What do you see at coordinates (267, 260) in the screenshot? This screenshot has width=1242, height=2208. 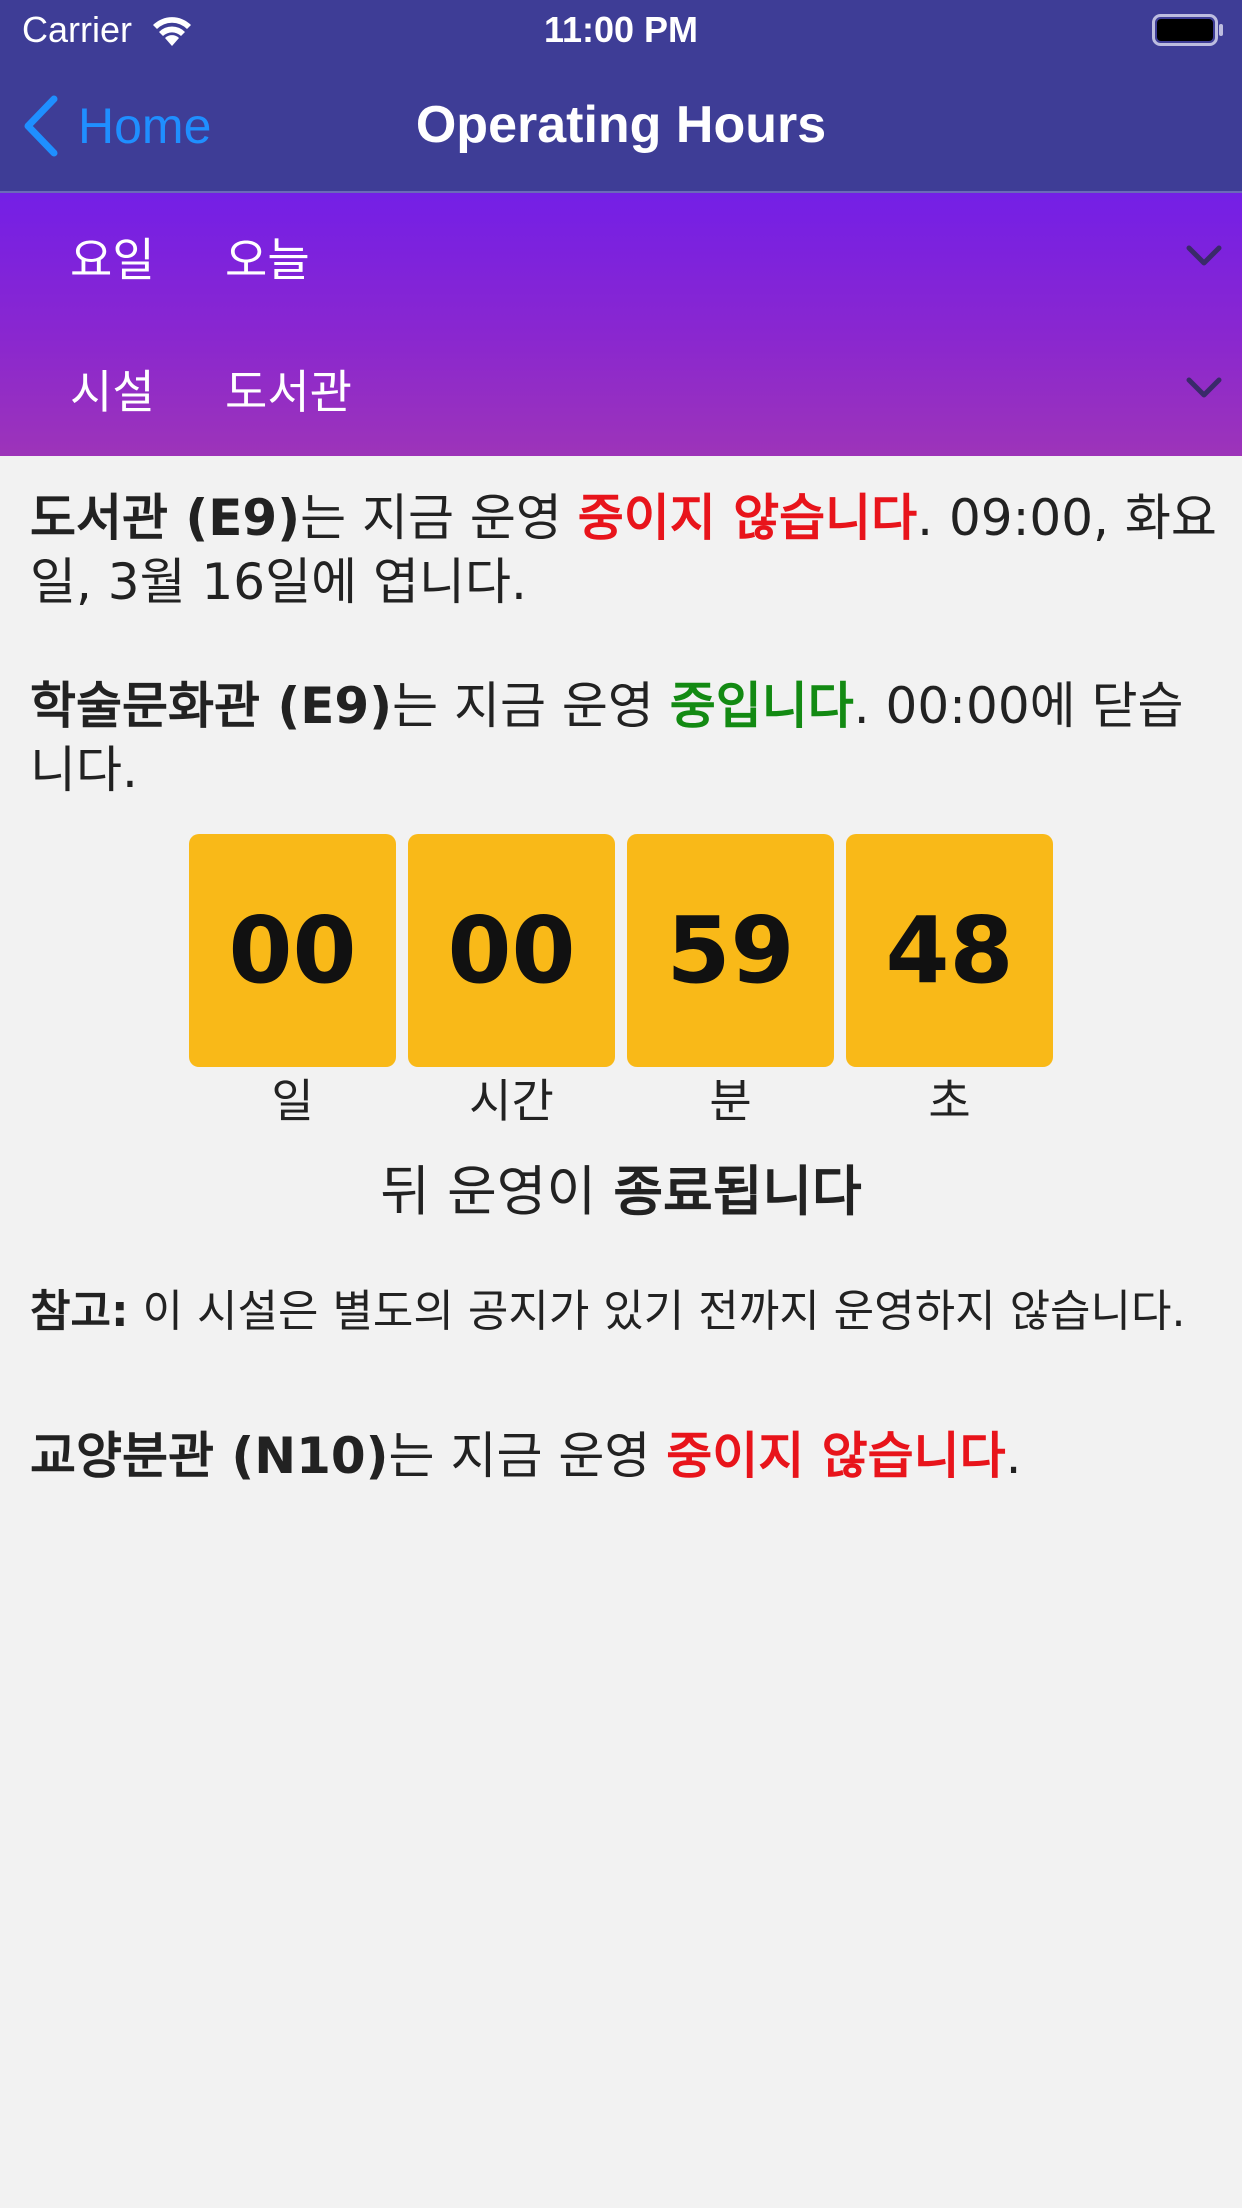 I see `day-filter-value: 오늘` at bounding box center [267, 260].